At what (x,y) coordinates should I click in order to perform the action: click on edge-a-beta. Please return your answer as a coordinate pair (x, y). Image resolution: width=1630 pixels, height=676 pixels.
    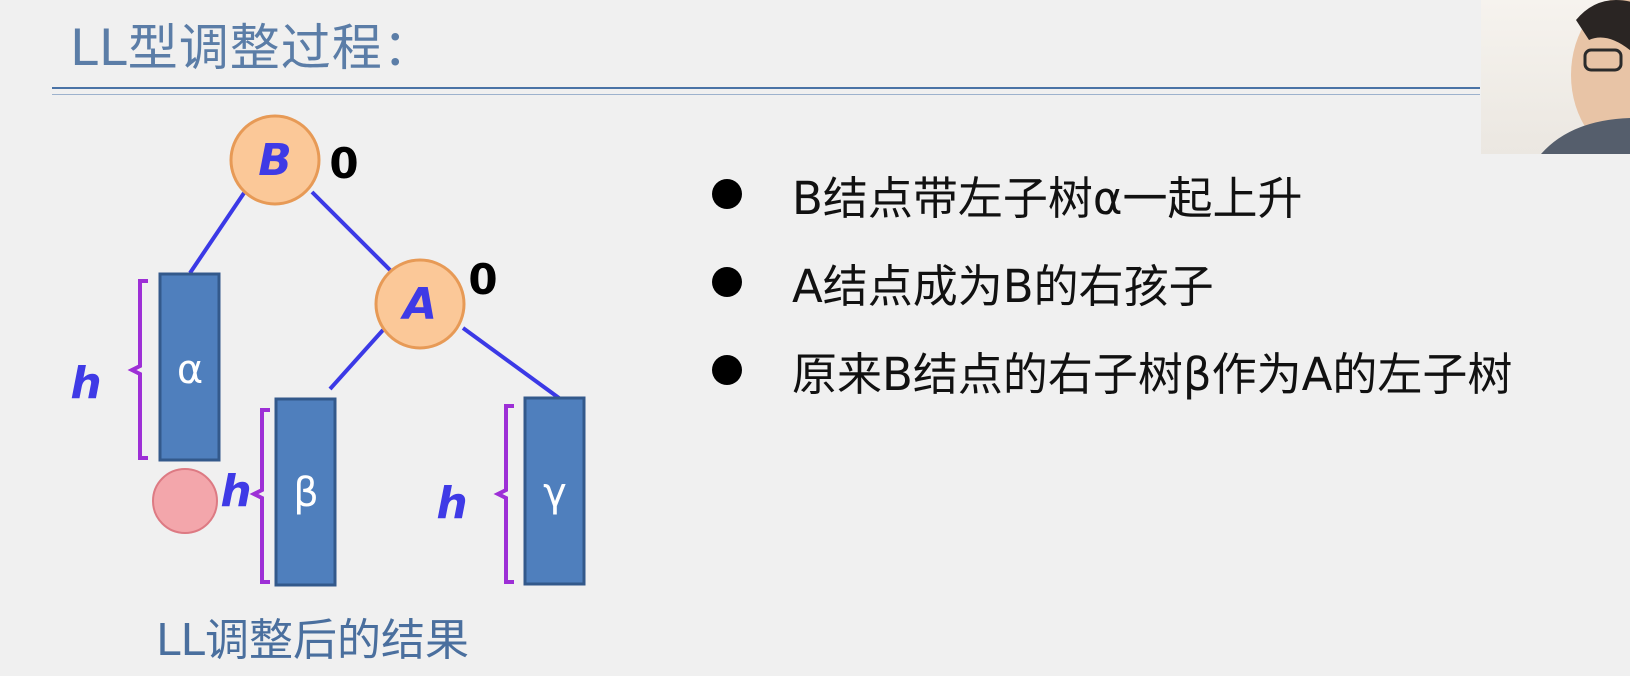
    Looking at the image, I should click on (356, 359).